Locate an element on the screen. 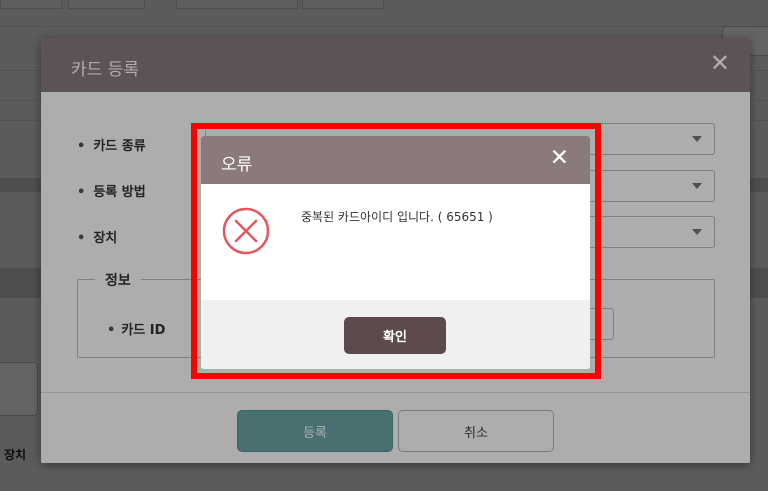 This screenshot has height=491, width=768. error-dialog-close-icon: ✕ is located at coordinates (559, 158).